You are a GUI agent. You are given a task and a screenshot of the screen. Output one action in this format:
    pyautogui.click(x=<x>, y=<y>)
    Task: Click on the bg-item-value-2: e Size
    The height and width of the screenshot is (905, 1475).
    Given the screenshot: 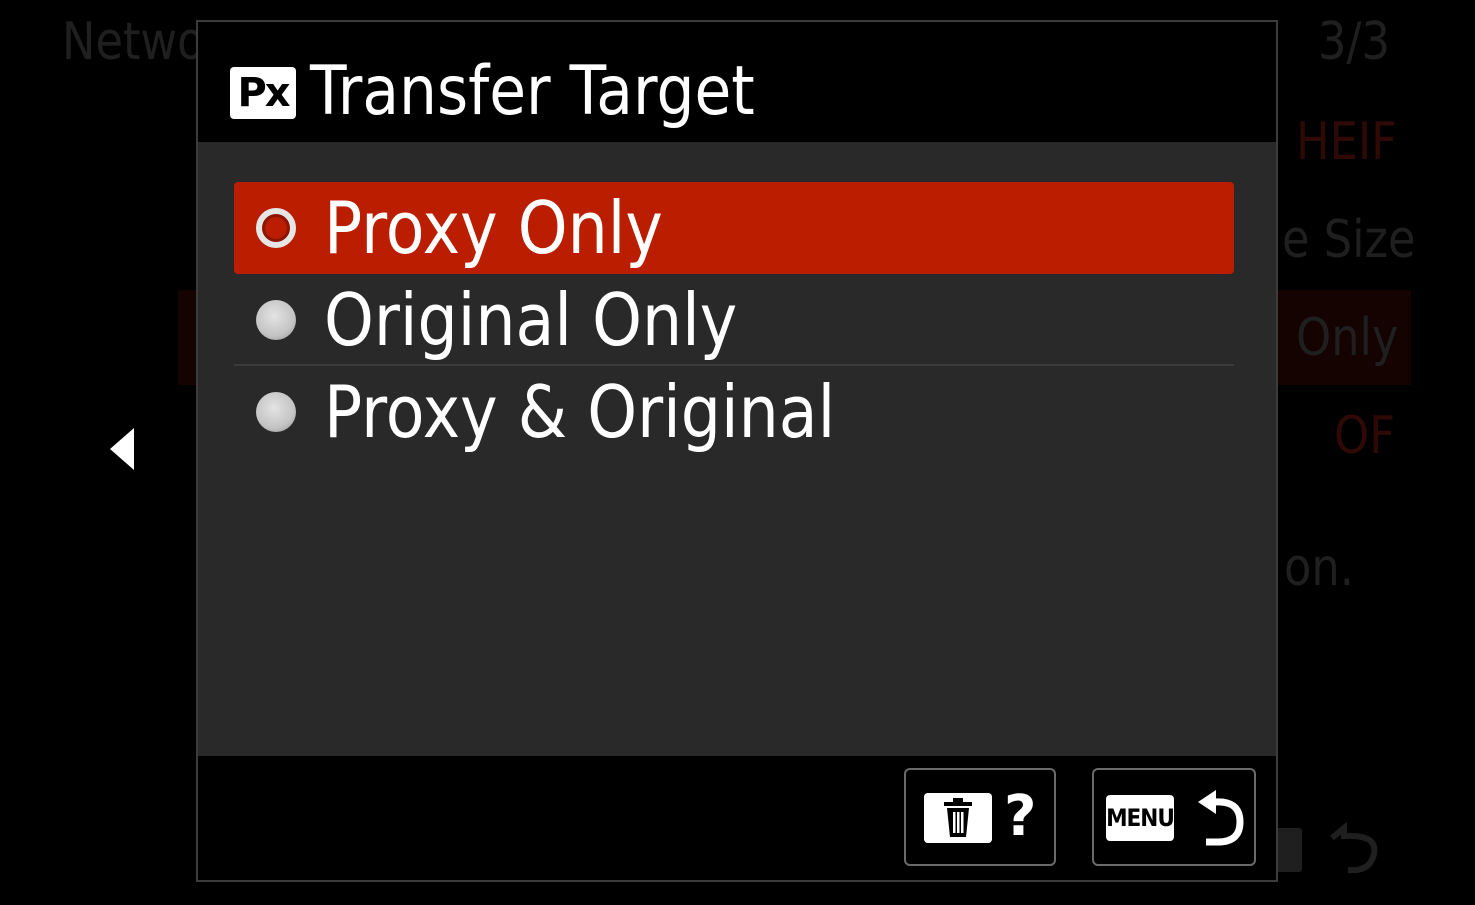 What is the action you would take?
    pyautogui.click(x=1349, y=240)
    